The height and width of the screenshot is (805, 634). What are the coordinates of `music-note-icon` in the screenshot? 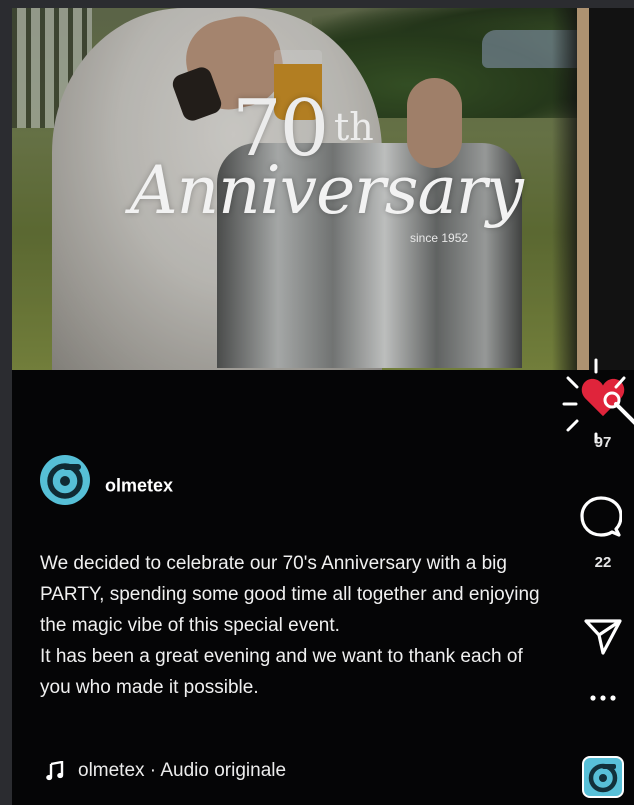 It's located at (55, 771).